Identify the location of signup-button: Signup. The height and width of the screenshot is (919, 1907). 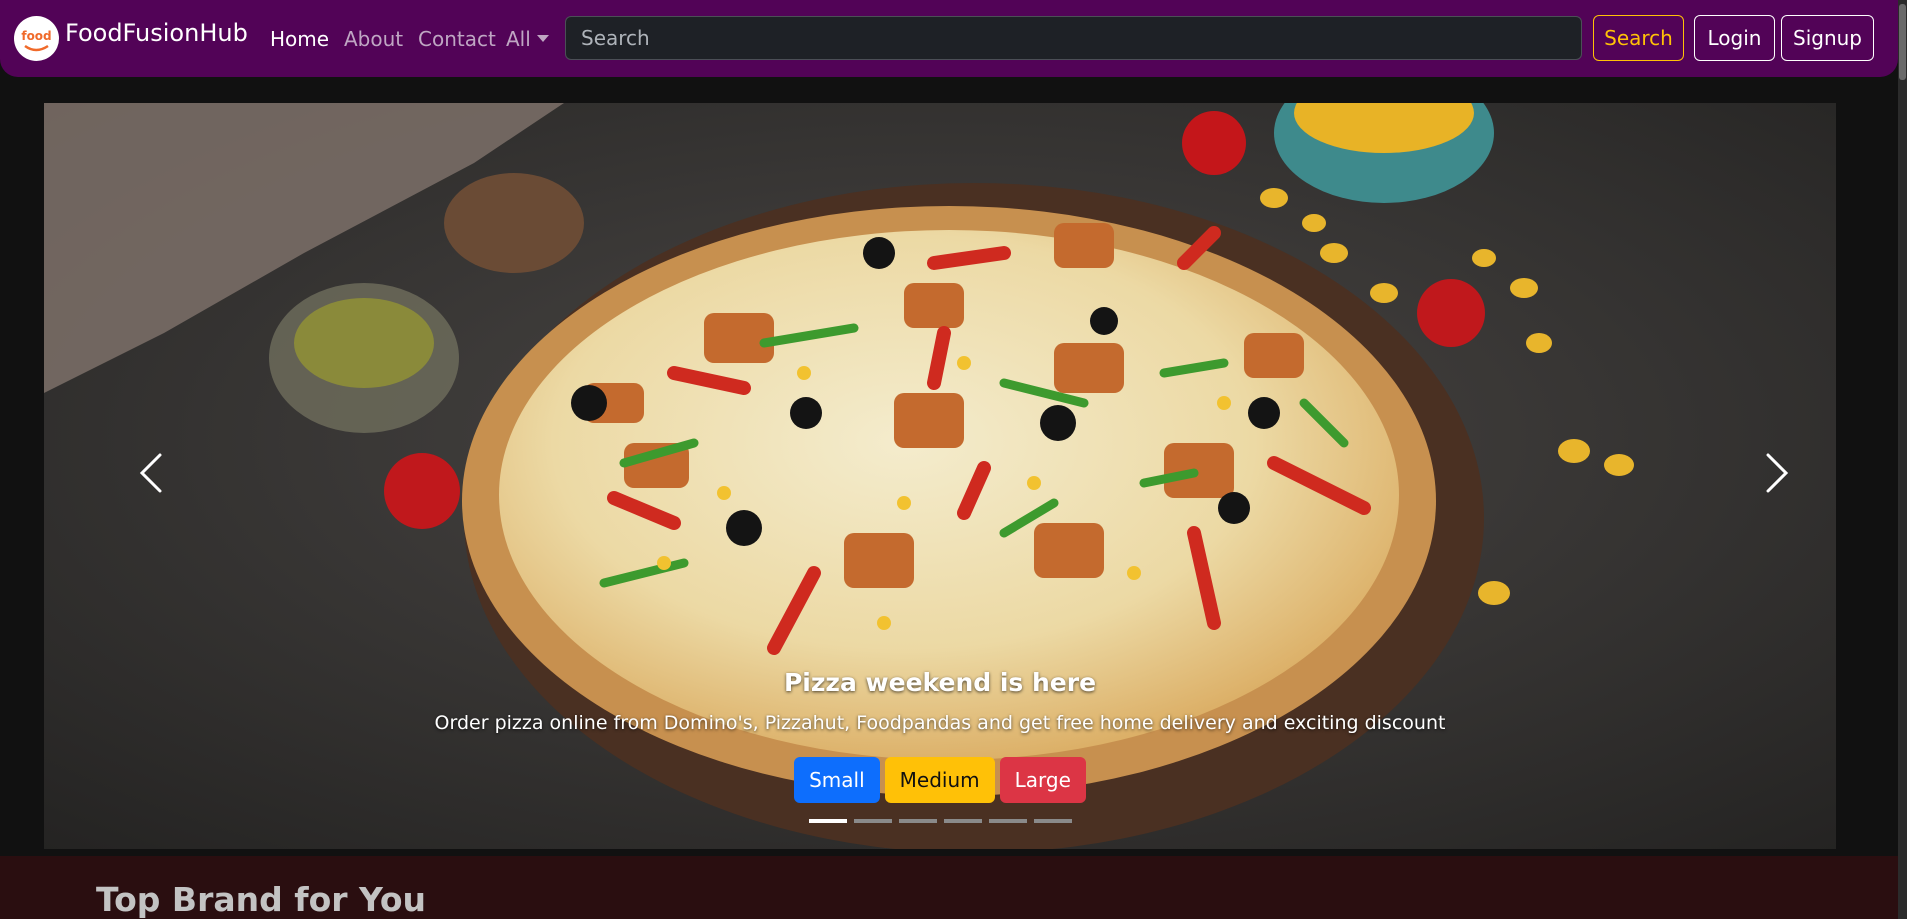
(1827, 38).